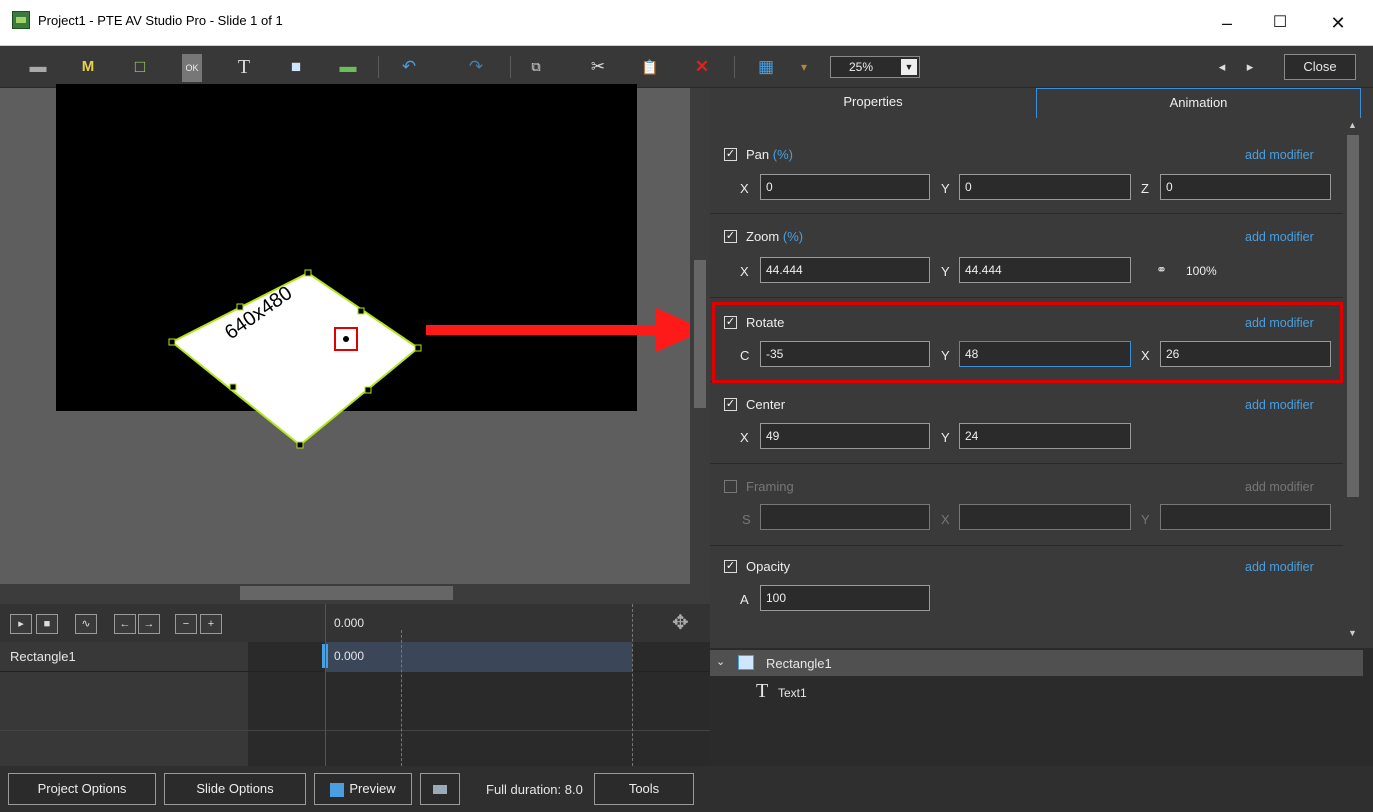 This screenshot has width=1373, height=812. What do you see at coordinates (758, 154) in the screenshot?
I see `pan-label-text: Pan` at bounding box center [758, 154].